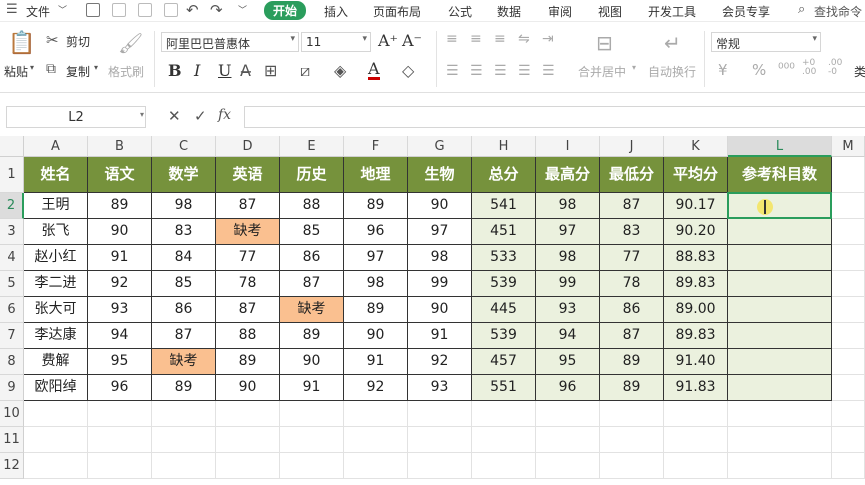 The width and height of the screenshot is (865, 485). Describe the element at coordinates (524, 39) in the screenshot. I see `text-direction-icon: ⇋` at that location.